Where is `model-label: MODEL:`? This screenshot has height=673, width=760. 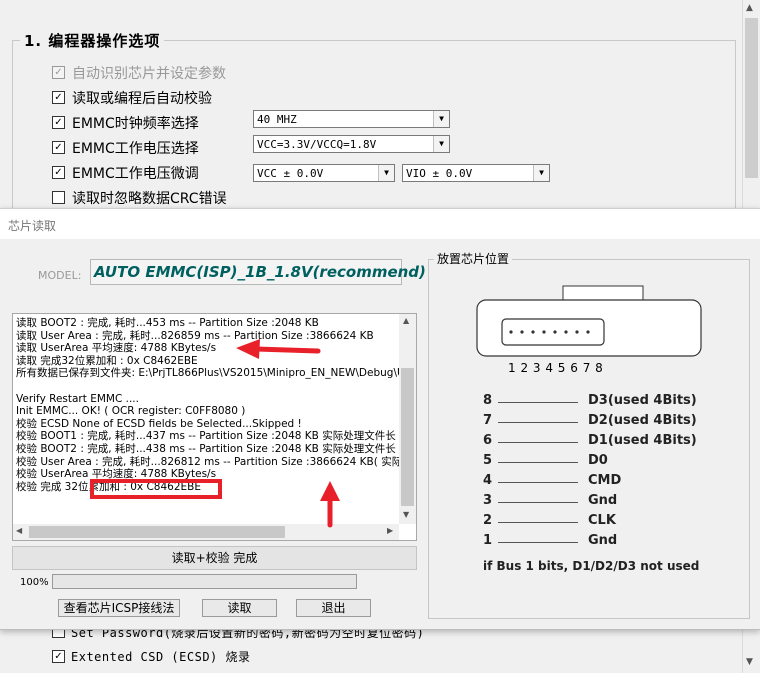 model-label: MODEL: is located at coordinates (60, 275).